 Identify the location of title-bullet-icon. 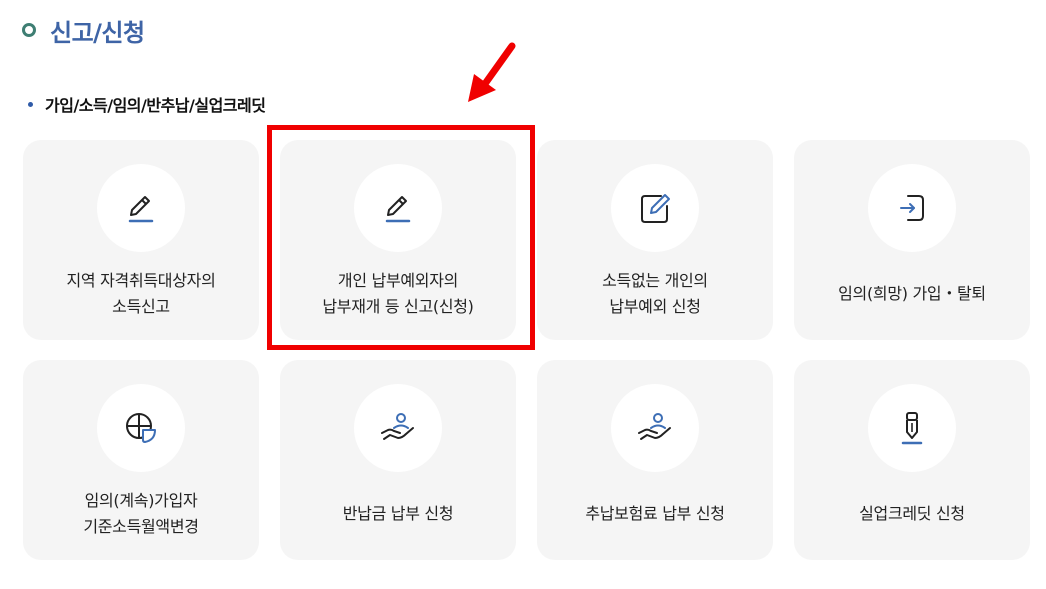
(29, 30).